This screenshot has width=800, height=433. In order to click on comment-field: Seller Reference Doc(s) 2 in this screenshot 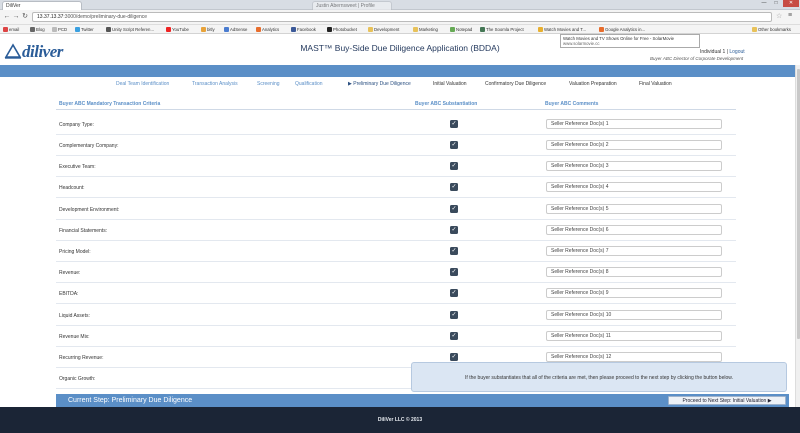, I will do `click(634, 145)`.